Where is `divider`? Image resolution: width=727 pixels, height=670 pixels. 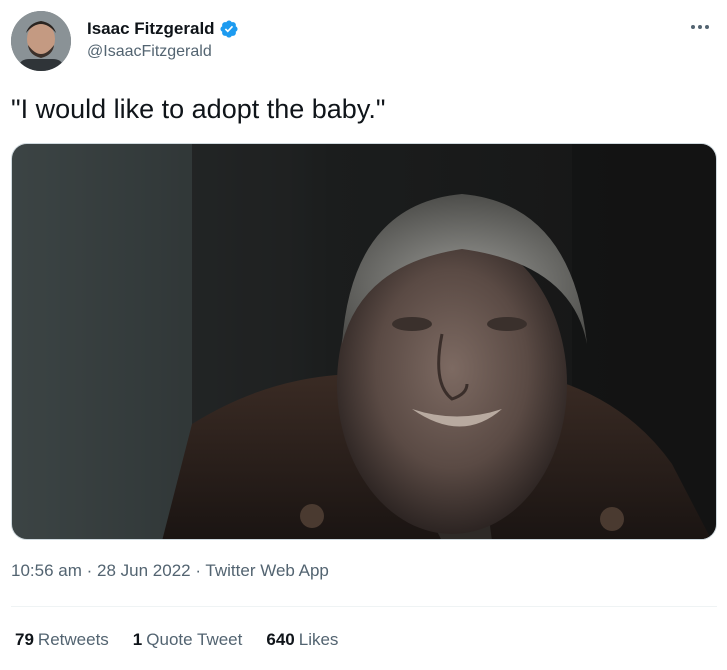 divider is located at coordinates (364, 606).